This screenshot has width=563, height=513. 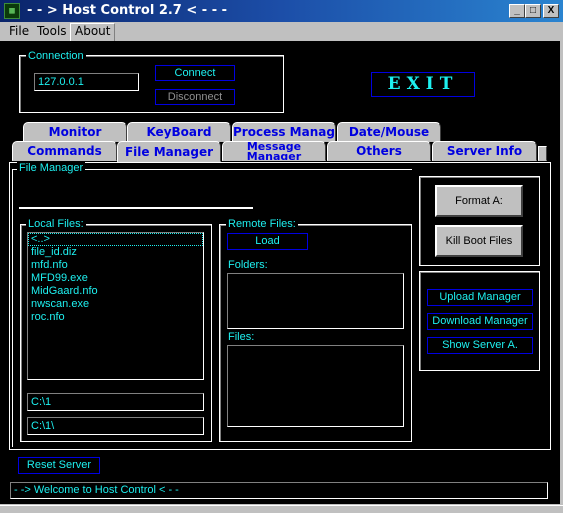 I want to click on close-icon: X, so click(x=551, y=10).